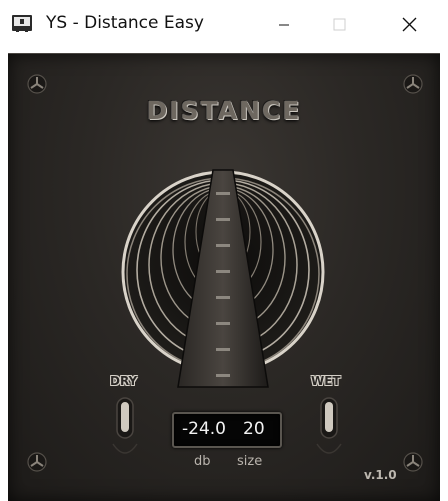 This screenshot has width=448, height=501. What do you see at coordinates (329, 430) in the screenshot?
I see `wet-toggle` at bounding box center [329, 430].